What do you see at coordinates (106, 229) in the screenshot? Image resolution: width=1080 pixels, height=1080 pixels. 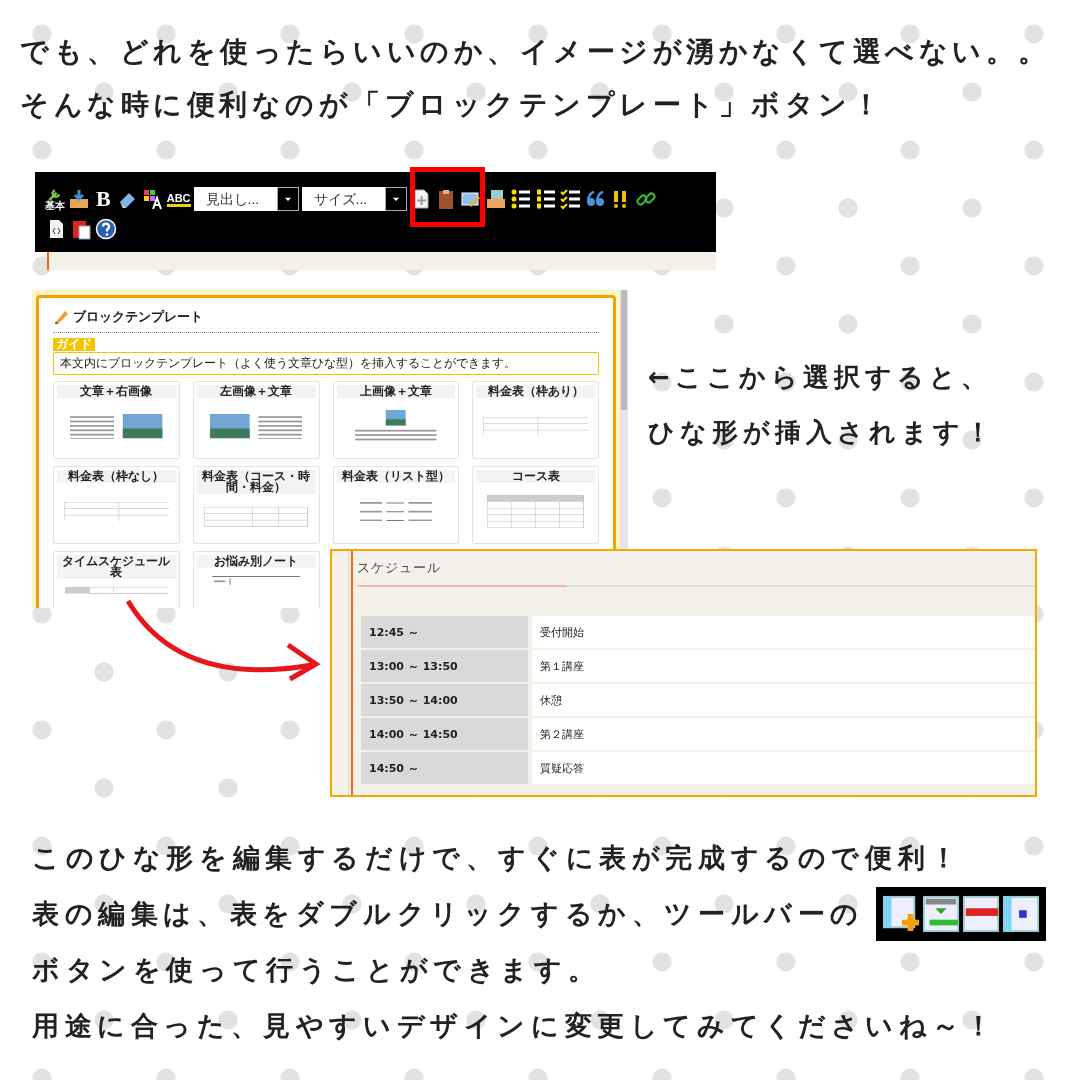 I see `help-icon` at bounding box center [106, 229].